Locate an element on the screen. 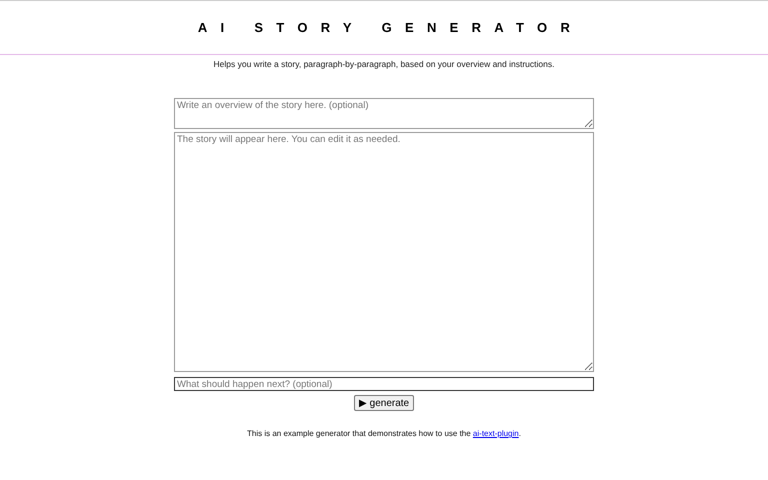 This screenshot has height=480, width=768. footer-text: This is an example generator that demonstrates how to use the ai-text-plugin. is located at coordinates (384, 433).